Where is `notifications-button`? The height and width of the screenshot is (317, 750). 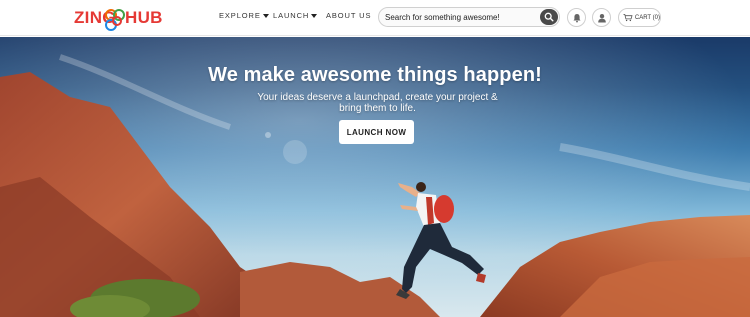 notifications-button is located at coordinates (576, 17).